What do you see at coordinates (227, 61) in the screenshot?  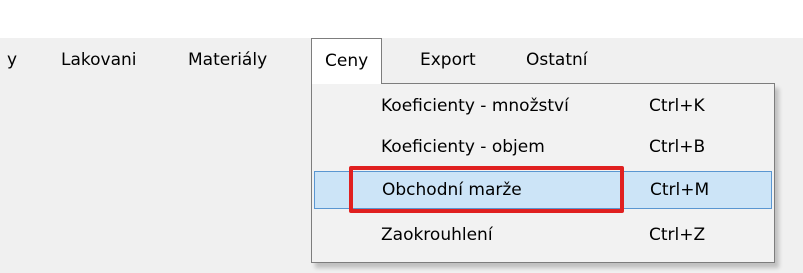 I see `menu-item-materialy: Materiály` at bounding box center [227, 61].